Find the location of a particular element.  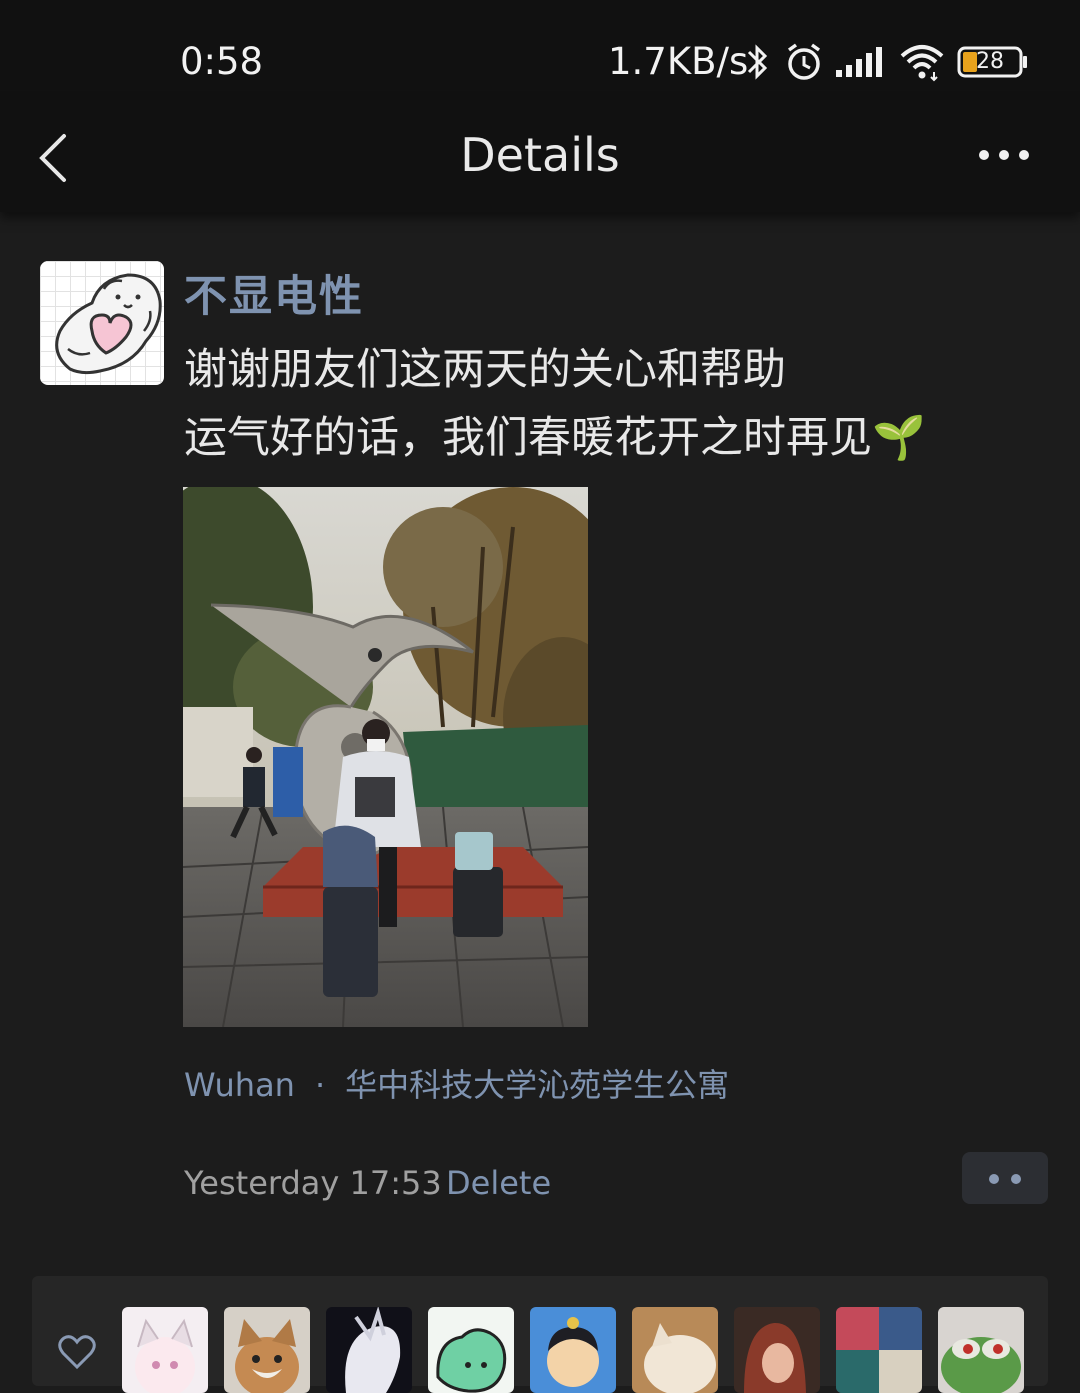

post-location: Wuhan · 华中科技大学沁苑学生公寓 is located at coordinates (456, 1083).